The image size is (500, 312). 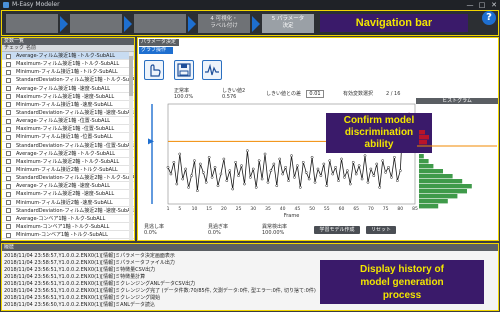 I want to click on list-item: Average-フィルム接近1軸 -速度-SubALL, so click(x=68, y=88).